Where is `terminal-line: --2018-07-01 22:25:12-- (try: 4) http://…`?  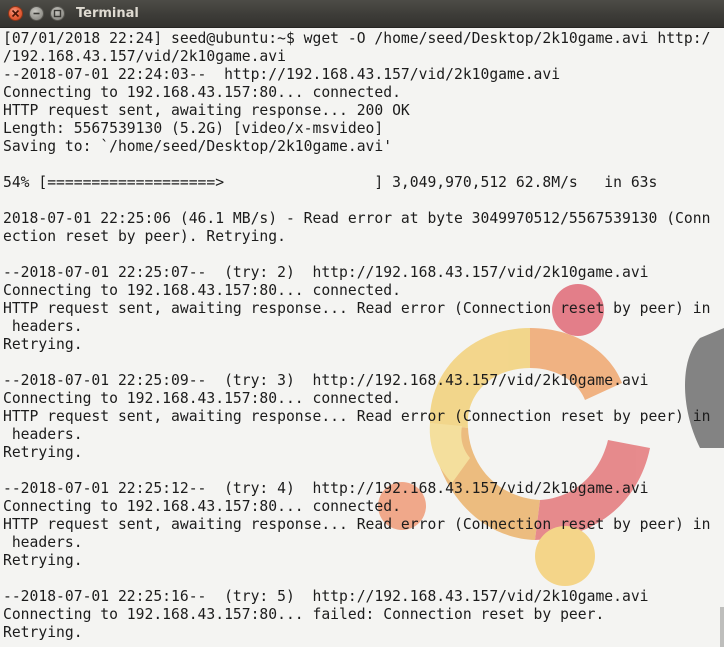
terminal-line: --2018-07-01 22:25:12-- (try: 4) http://… is located at coordinates (326, 488).